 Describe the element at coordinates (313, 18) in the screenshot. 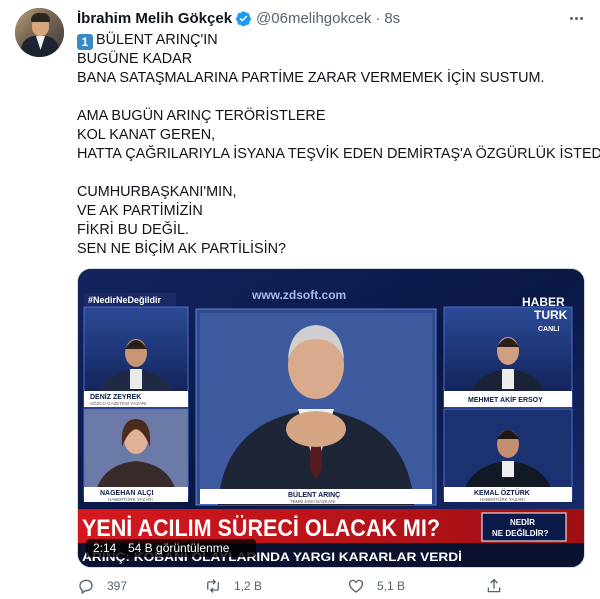

I see `author-handle: @06melihgokcek` at that location.